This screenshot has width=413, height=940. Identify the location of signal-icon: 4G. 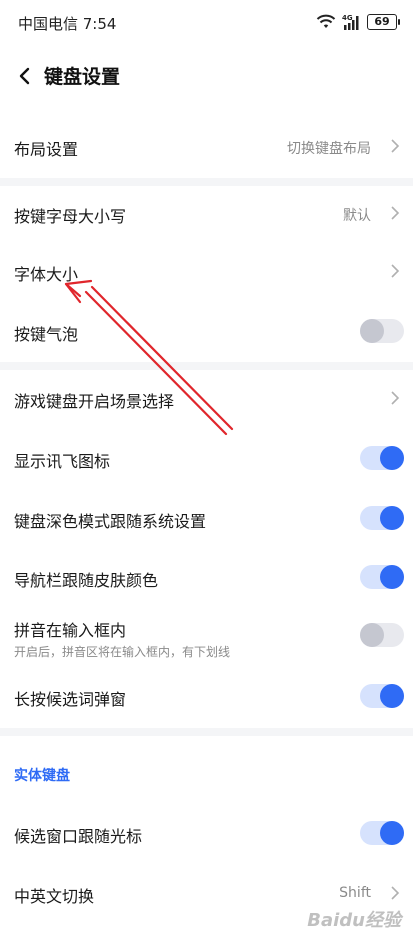
(350, 22).